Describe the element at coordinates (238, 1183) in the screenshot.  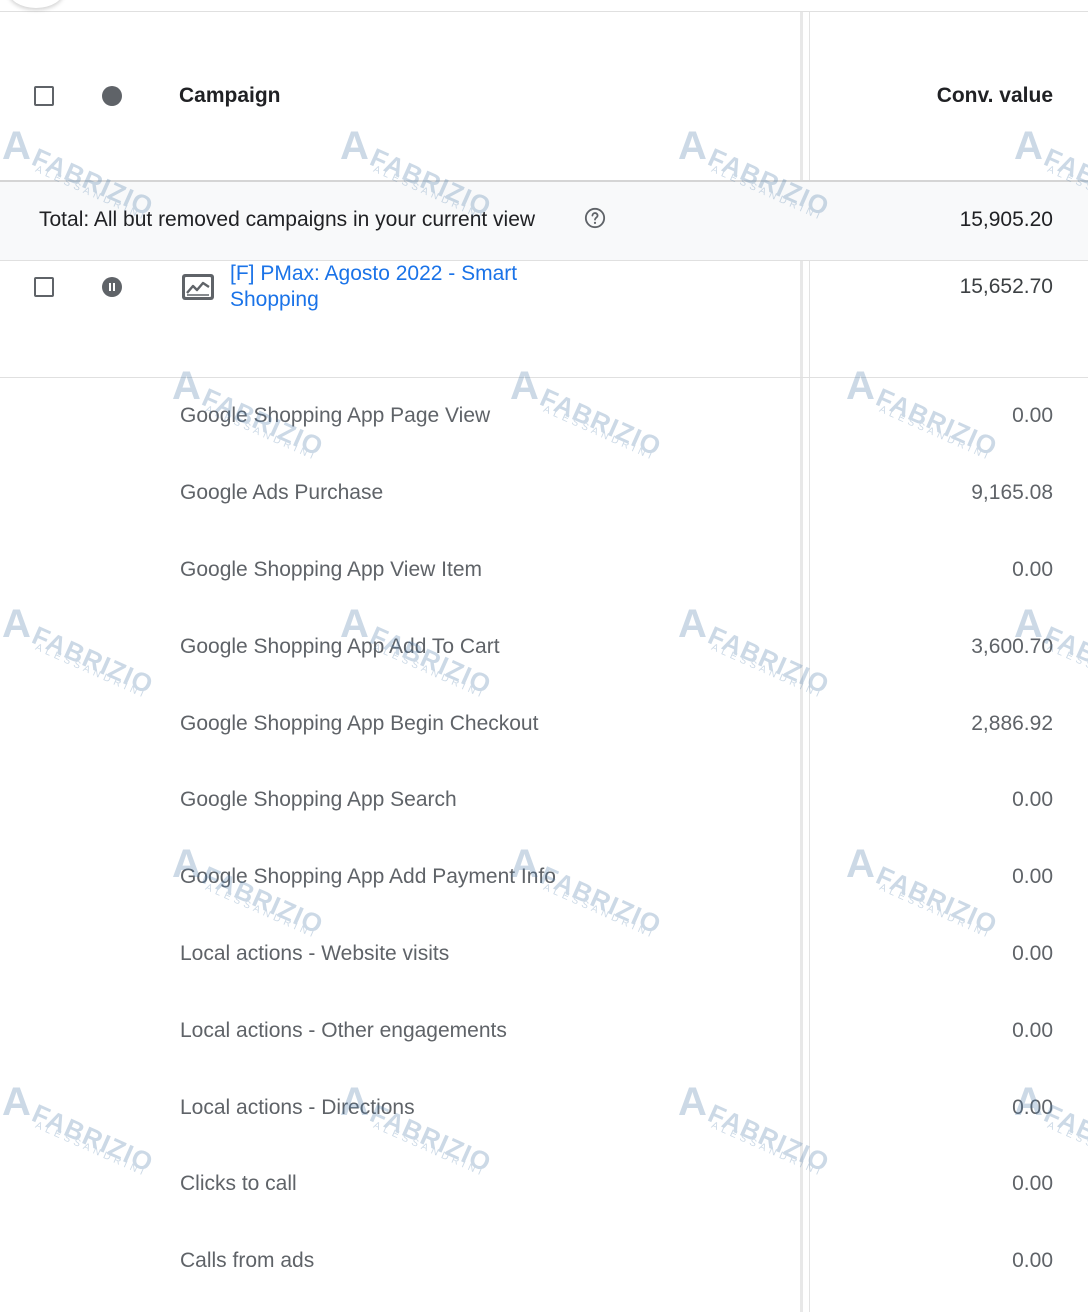
I see `conversion-name: Clicks to call` at that location.